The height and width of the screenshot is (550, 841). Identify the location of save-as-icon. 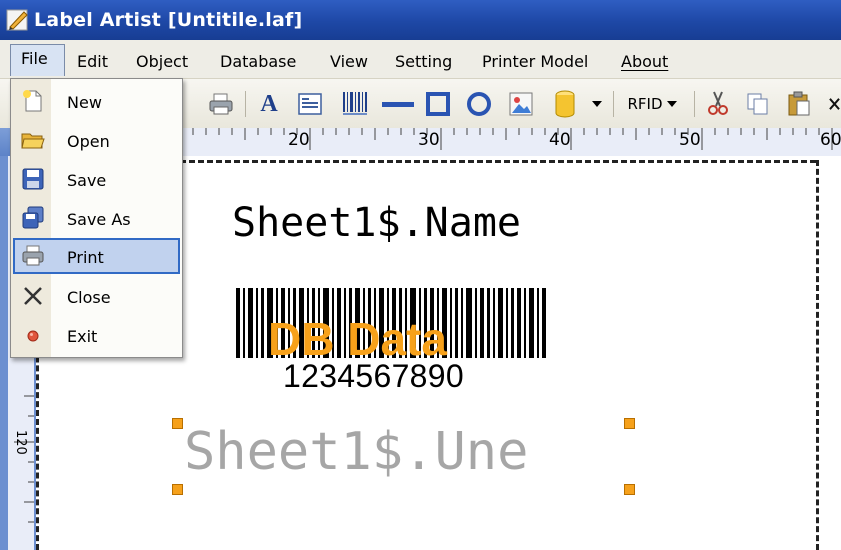
(33, 217).